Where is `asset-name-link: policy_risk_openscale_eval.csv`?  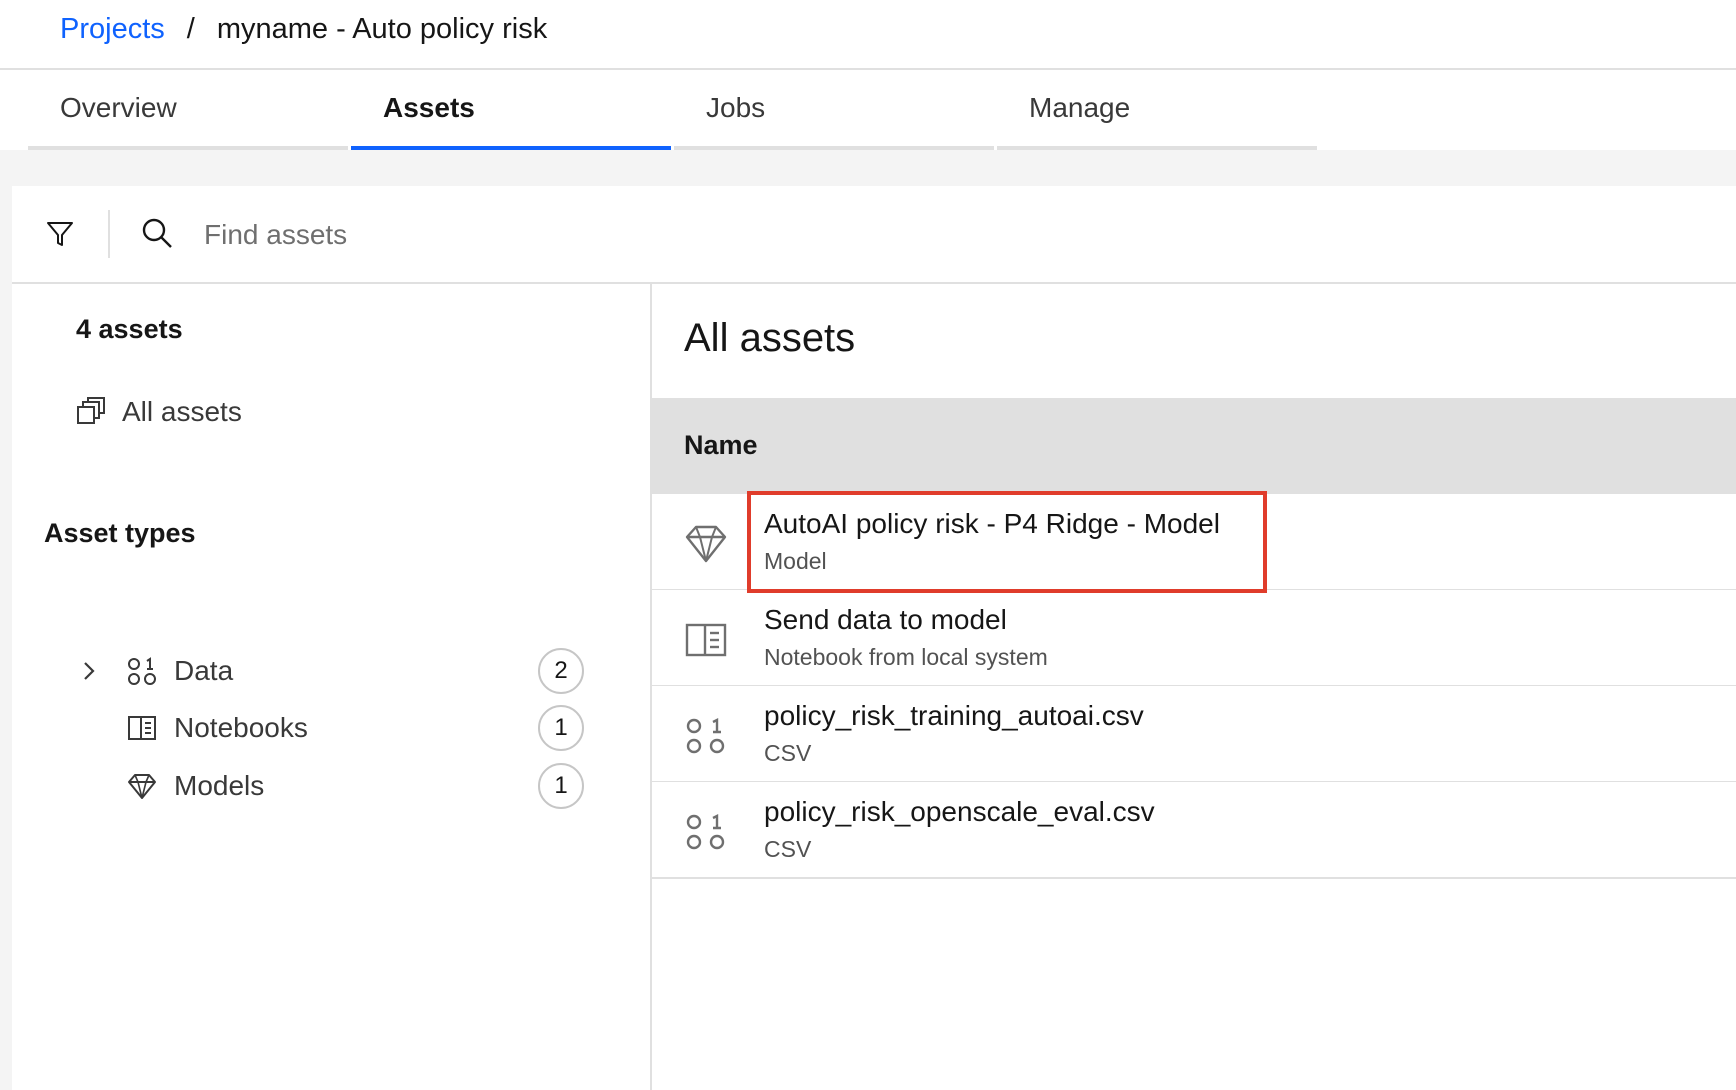
asset-name-link: policy_risk_openscale_eval.csv is located at coordinates (959, 812).